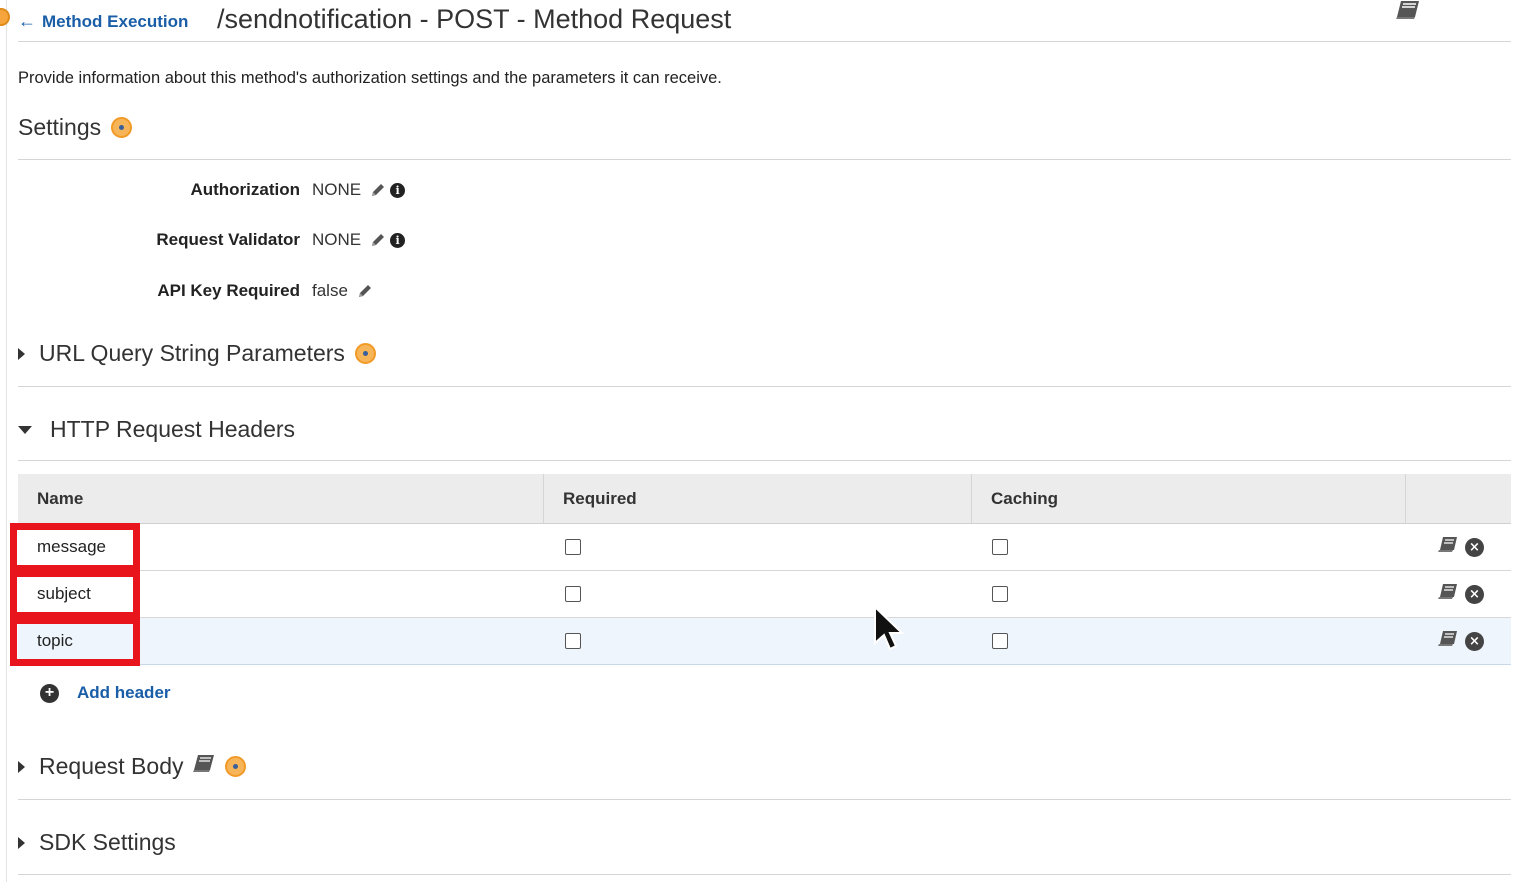 The width and height of the screenshot is (1518, 882). Describe the element at coordinates (6, 441) in the screenshot. I see `left-divider` at that location.